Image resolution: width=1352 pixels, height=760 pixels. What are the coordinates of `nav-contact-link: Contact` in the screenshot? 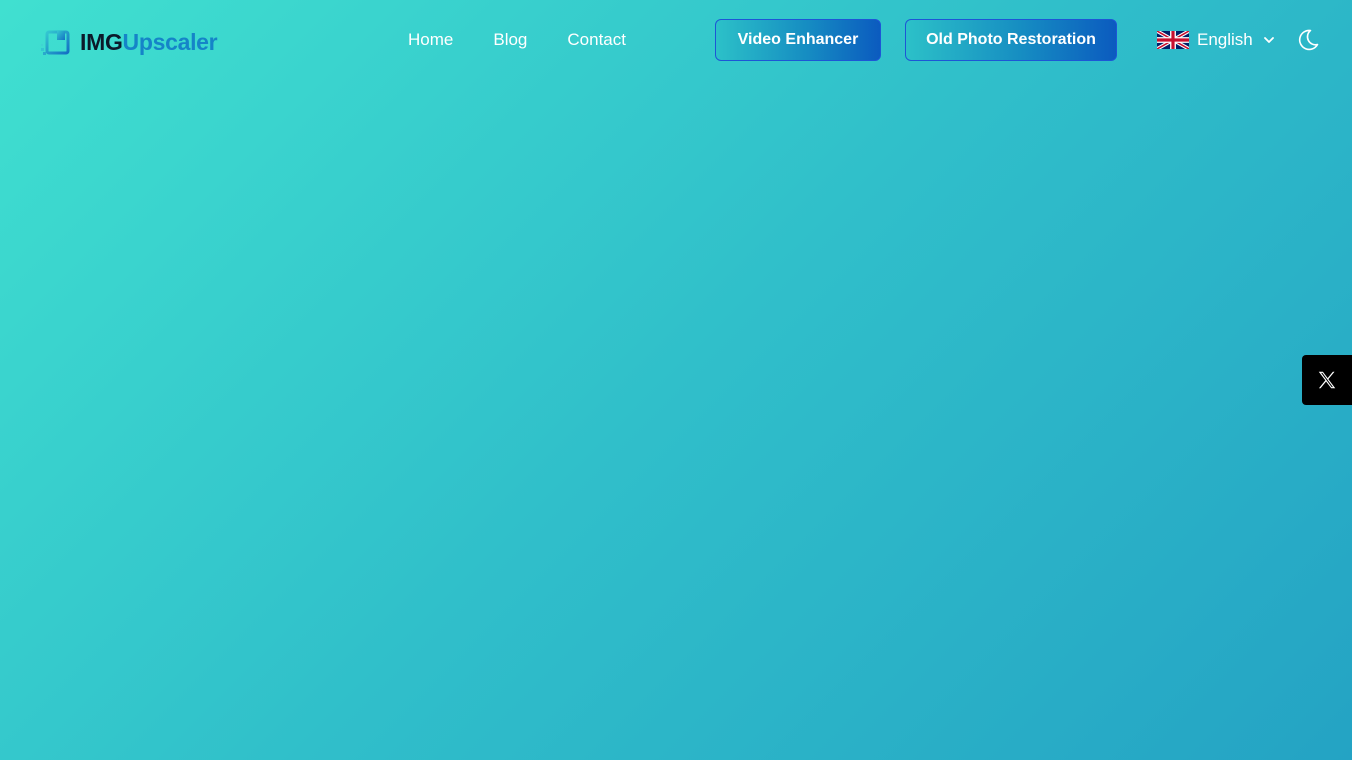 It's located at (596, 40).